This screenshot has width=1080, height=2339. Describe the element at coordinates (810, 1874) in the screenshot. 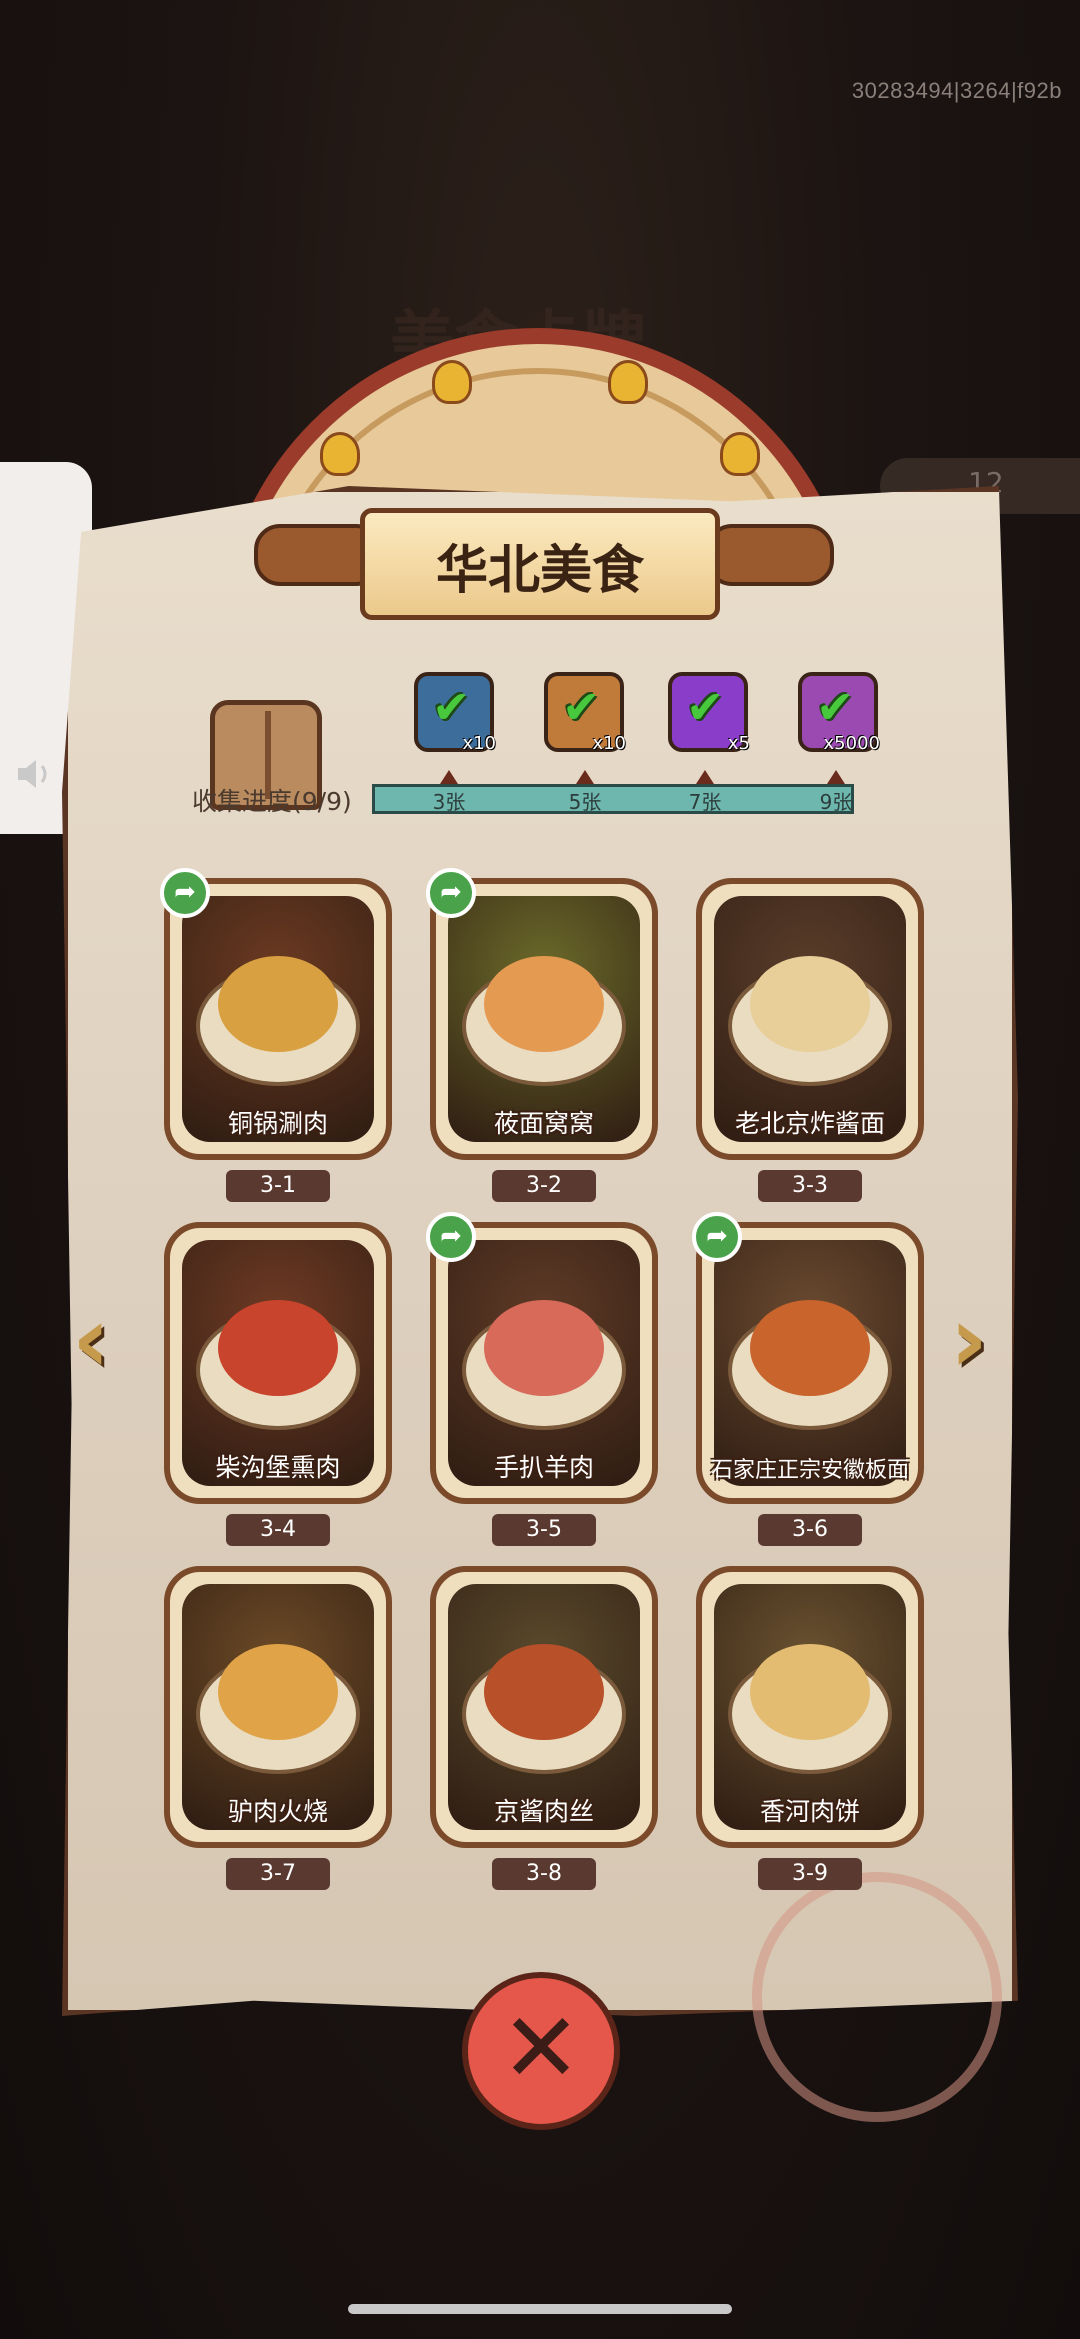

I see `card-number: 3-9` at that location.